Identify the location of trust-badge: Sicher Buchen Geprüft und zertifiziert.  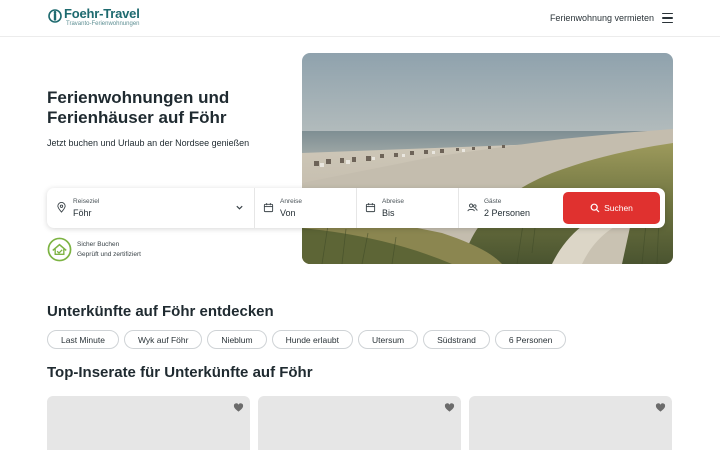
(94, 249).